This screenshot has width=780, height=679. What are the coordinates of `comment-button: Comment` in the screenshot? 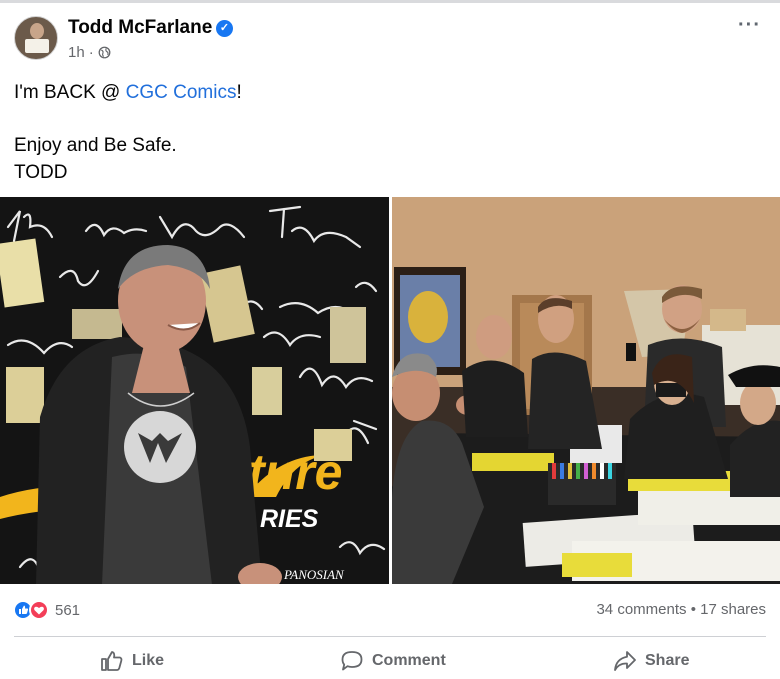 It's located at (393, 661).